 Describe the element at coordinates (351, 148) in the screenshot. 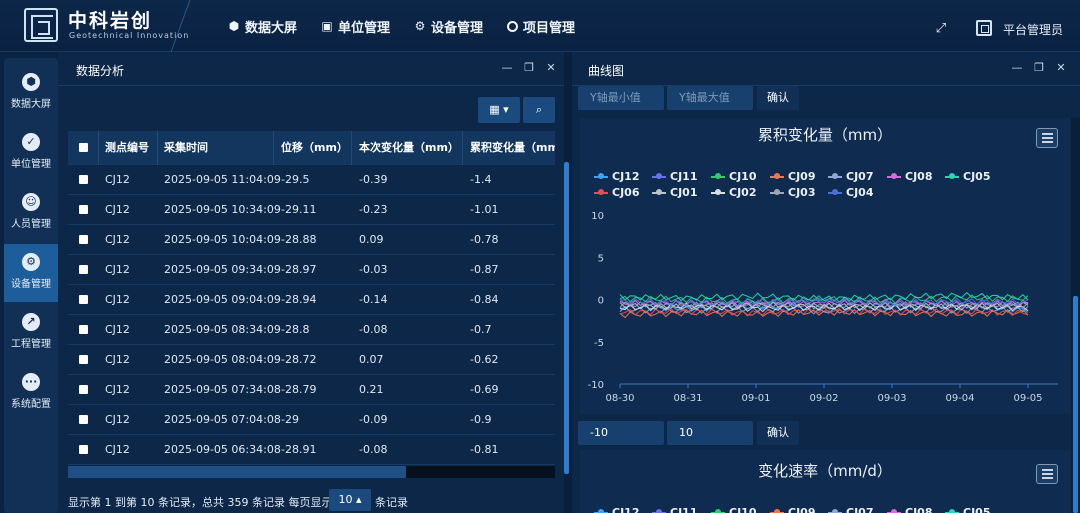

I see `column-divider` at that location.